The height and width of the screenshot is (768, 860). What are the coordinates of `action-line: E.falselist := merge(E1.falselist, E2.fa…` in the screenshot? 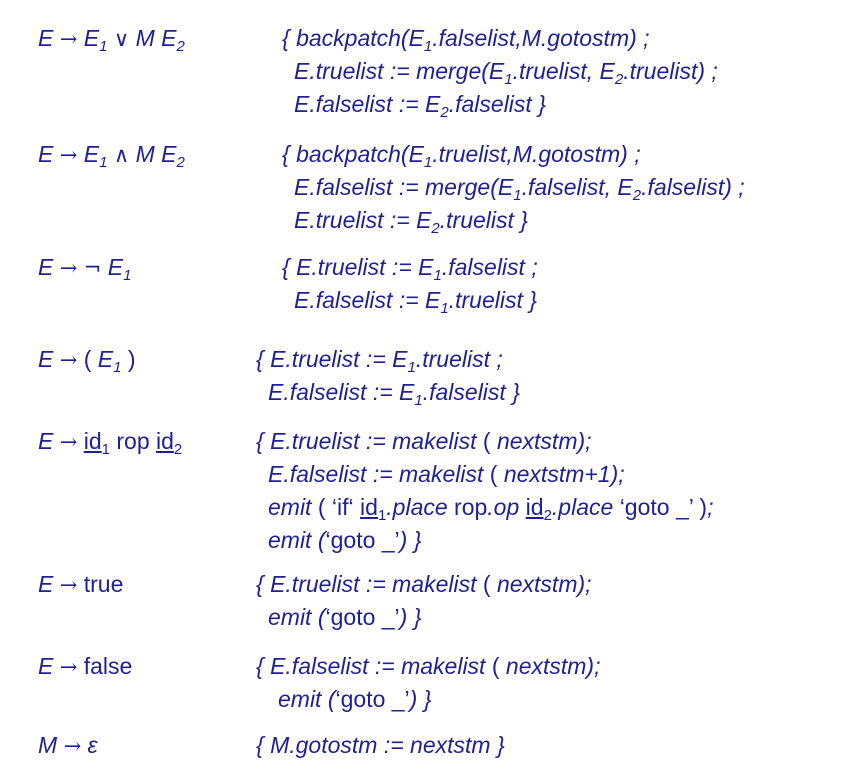 It's located at (519, 189).